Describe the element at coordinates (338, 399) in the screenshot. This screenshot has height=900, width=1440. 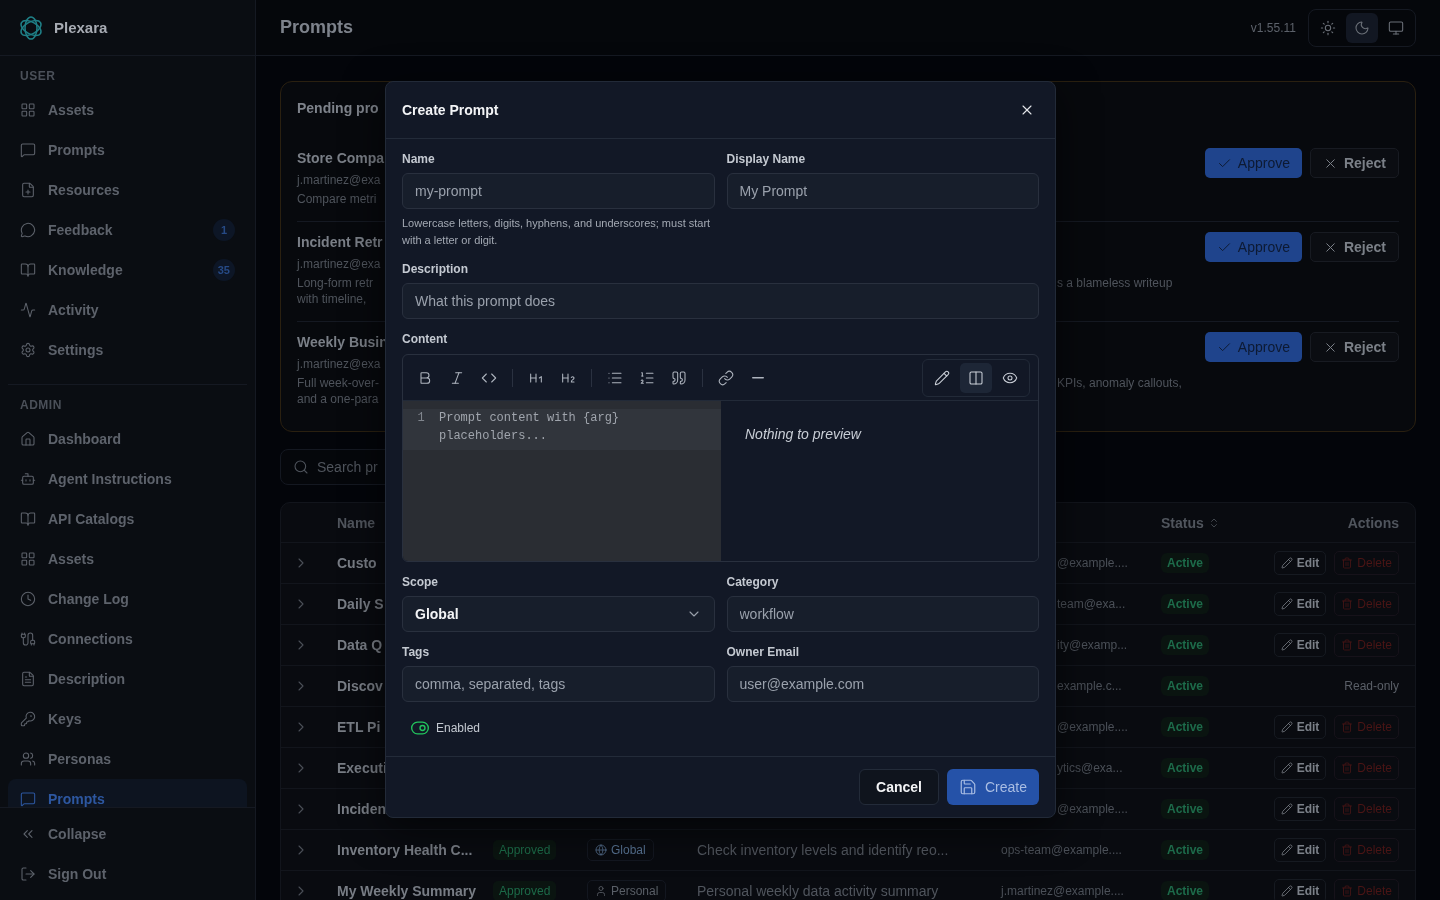
I see `prompt-description: and a one-para` at that location.